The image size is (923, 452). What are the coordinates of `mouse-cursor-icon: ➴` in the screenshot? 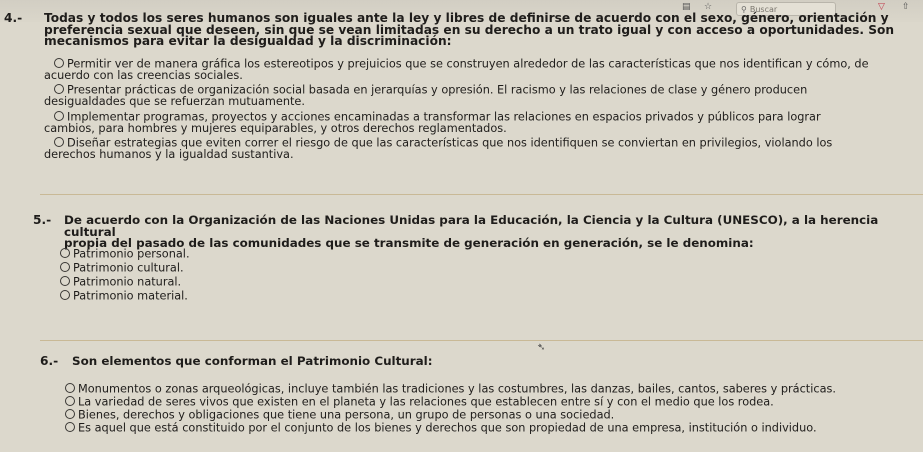 It's located at (541, 347).